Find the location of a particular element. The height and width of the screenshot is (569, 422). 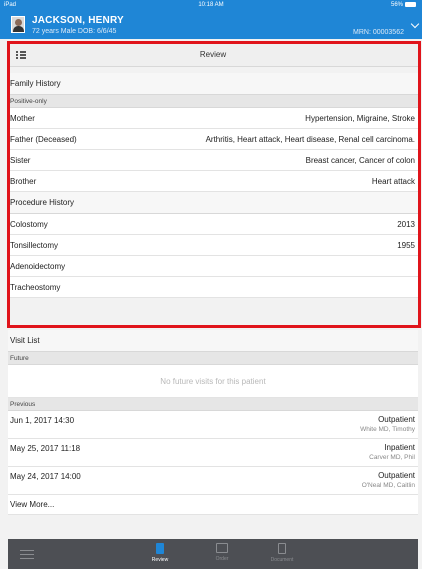

review-toolbar: Review is located at coordinates (213, 55).